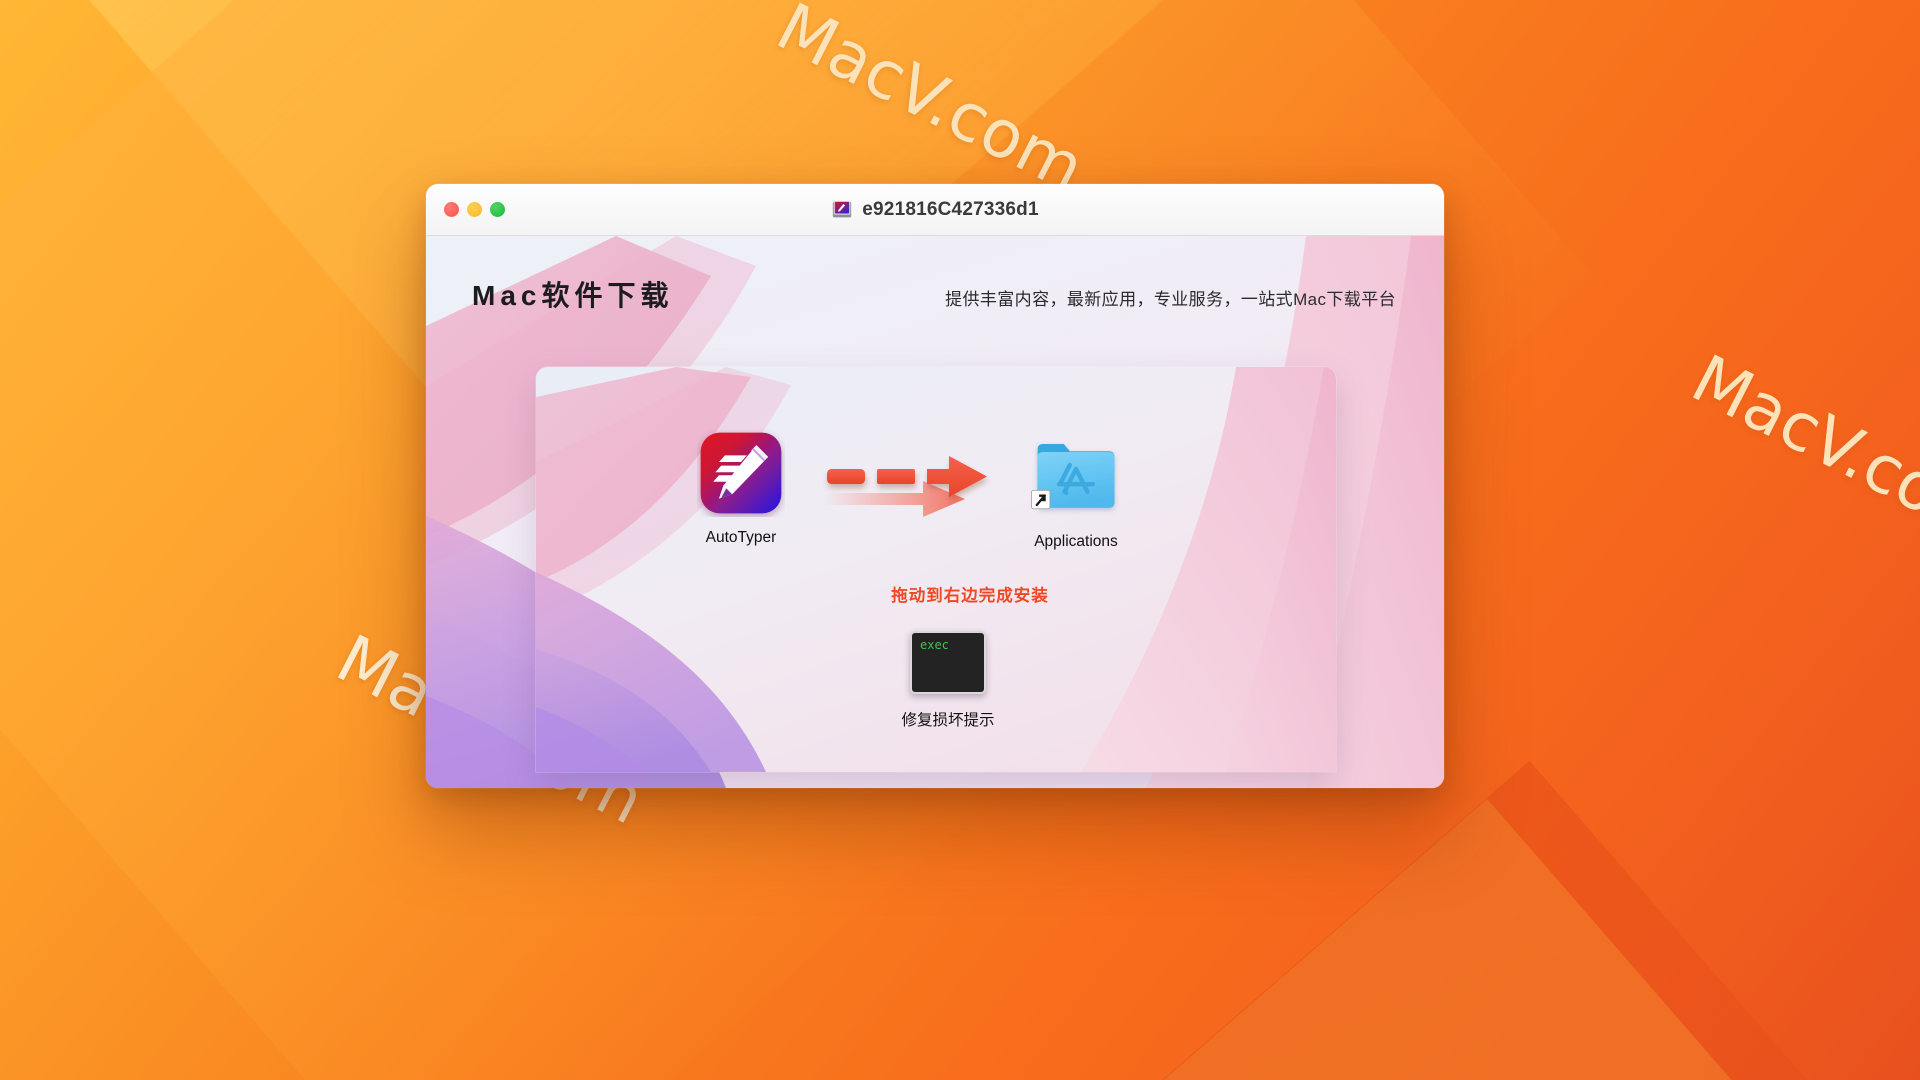 Image resolution: width=1920 pixels, height=1080 pixels. I want to click on terminal-exec-icon: exec, so click(948, 662).